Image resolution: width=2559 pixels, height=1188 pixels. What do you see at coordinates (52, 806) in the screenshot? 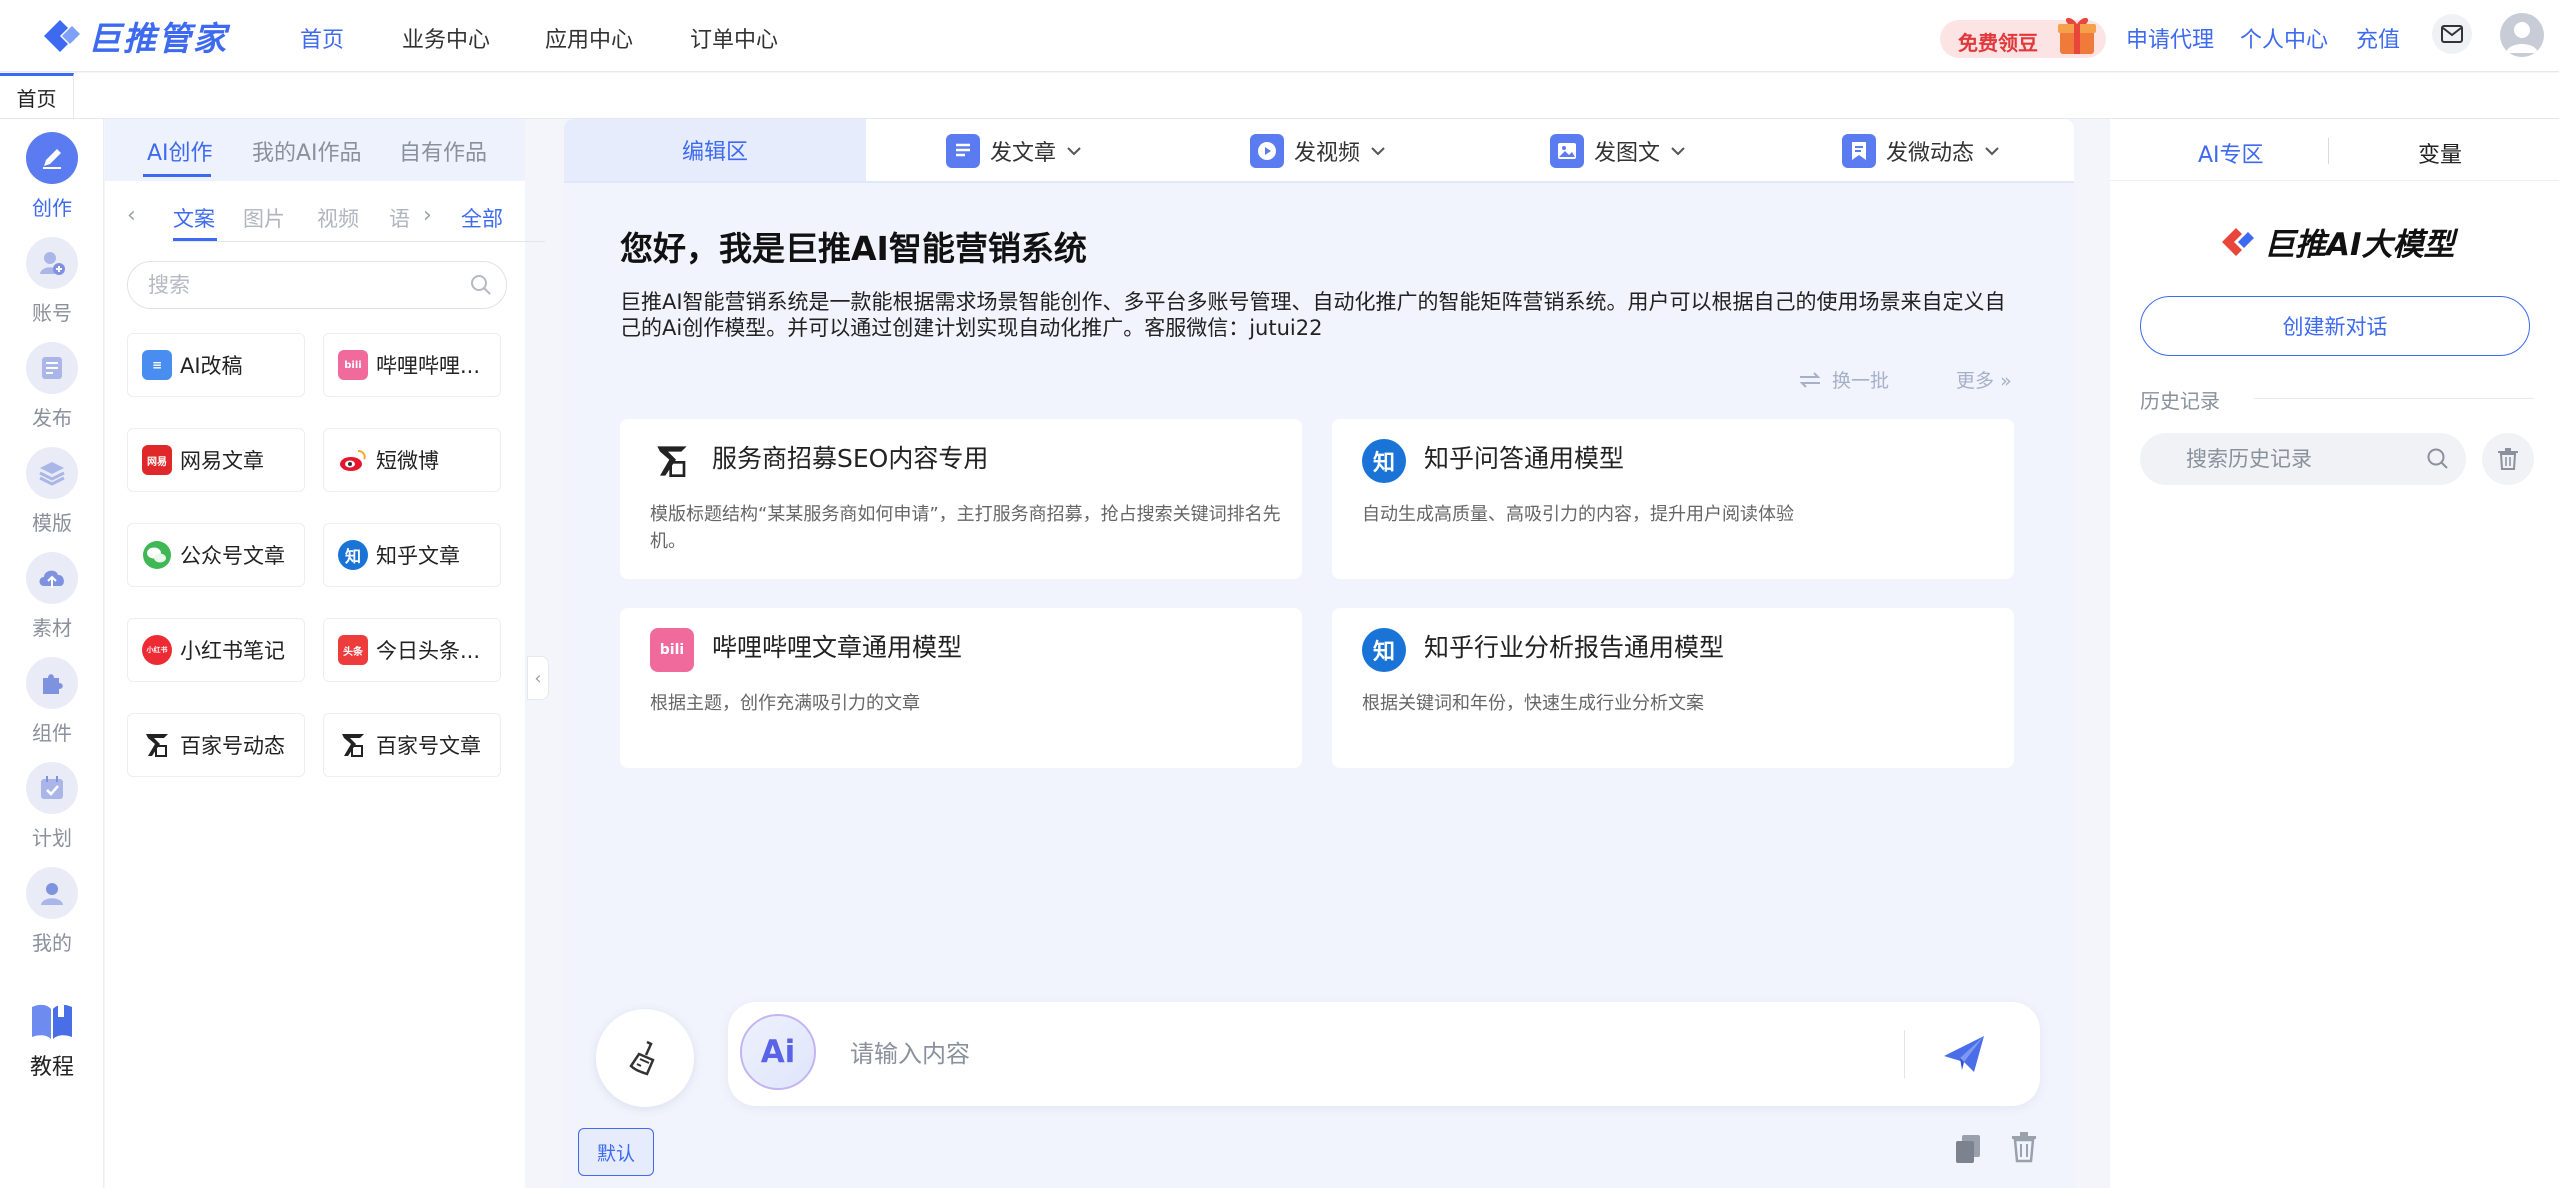
I see `rail-item-plan: 计划` at bounding box center [52, 806].